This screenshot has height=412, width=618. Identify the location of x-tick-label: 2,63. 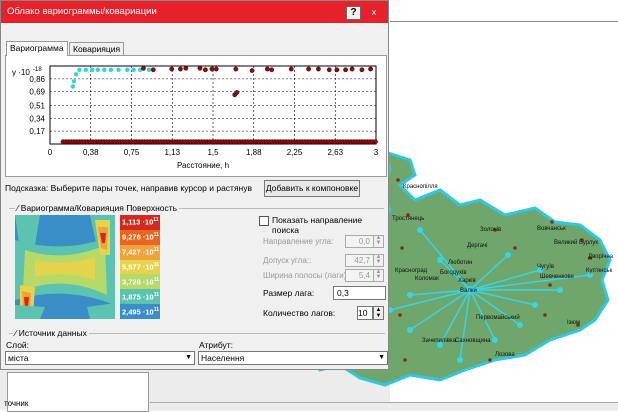
(335, 152).